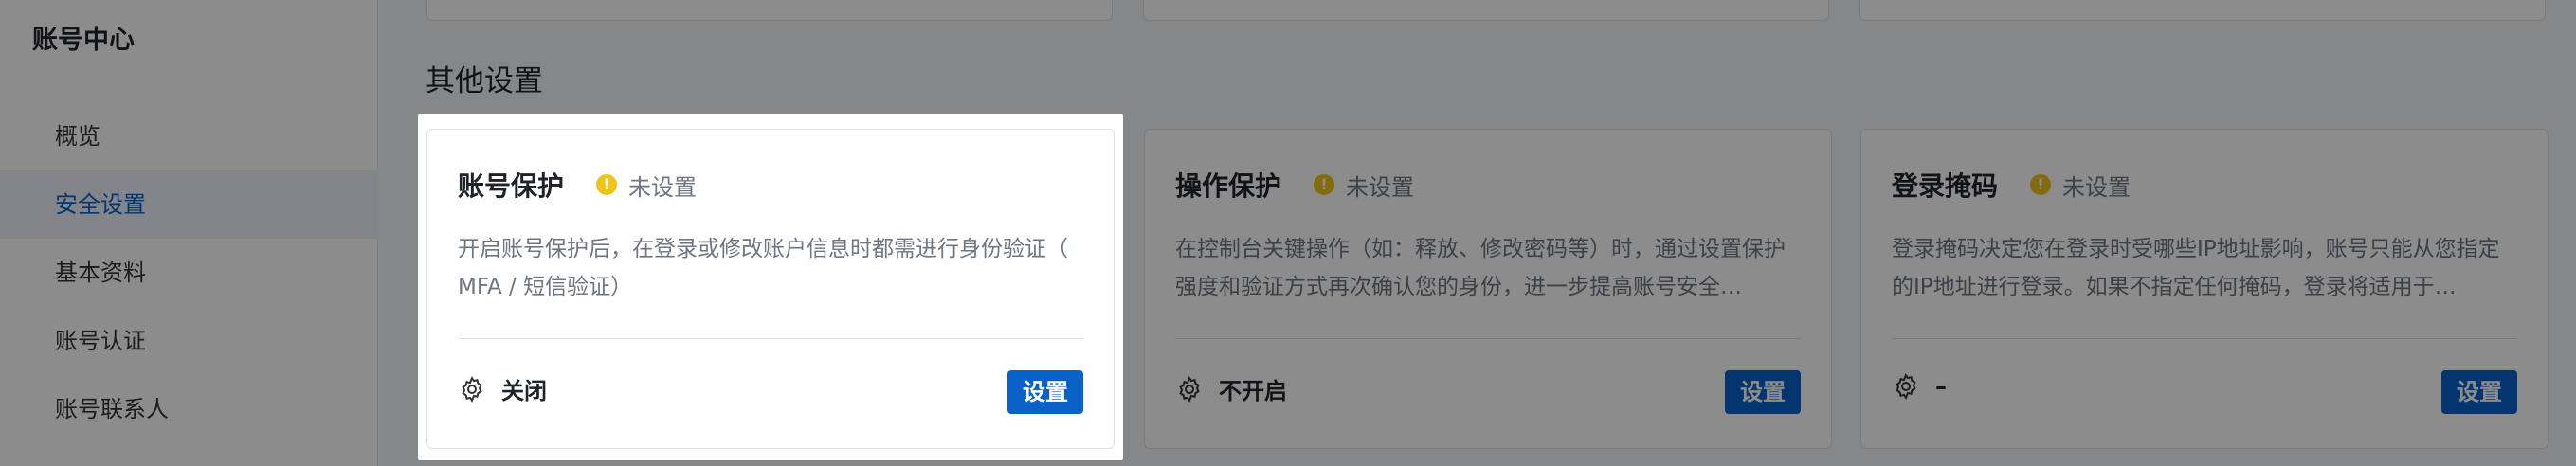 The image size is (2576, 466). What do you see at coordinates (189, 136) in the screenshot?
I see `sidebar-item-overview: 概览` at bounding box center [189, 136].